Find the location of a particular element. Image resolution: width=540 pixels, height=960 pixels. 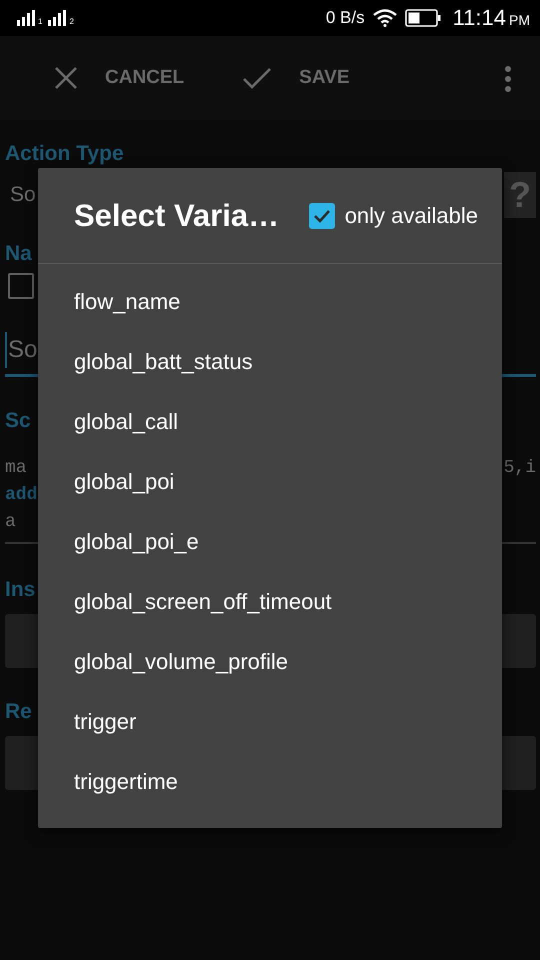

sim-number: 2 is located at coordinates (71, 22).